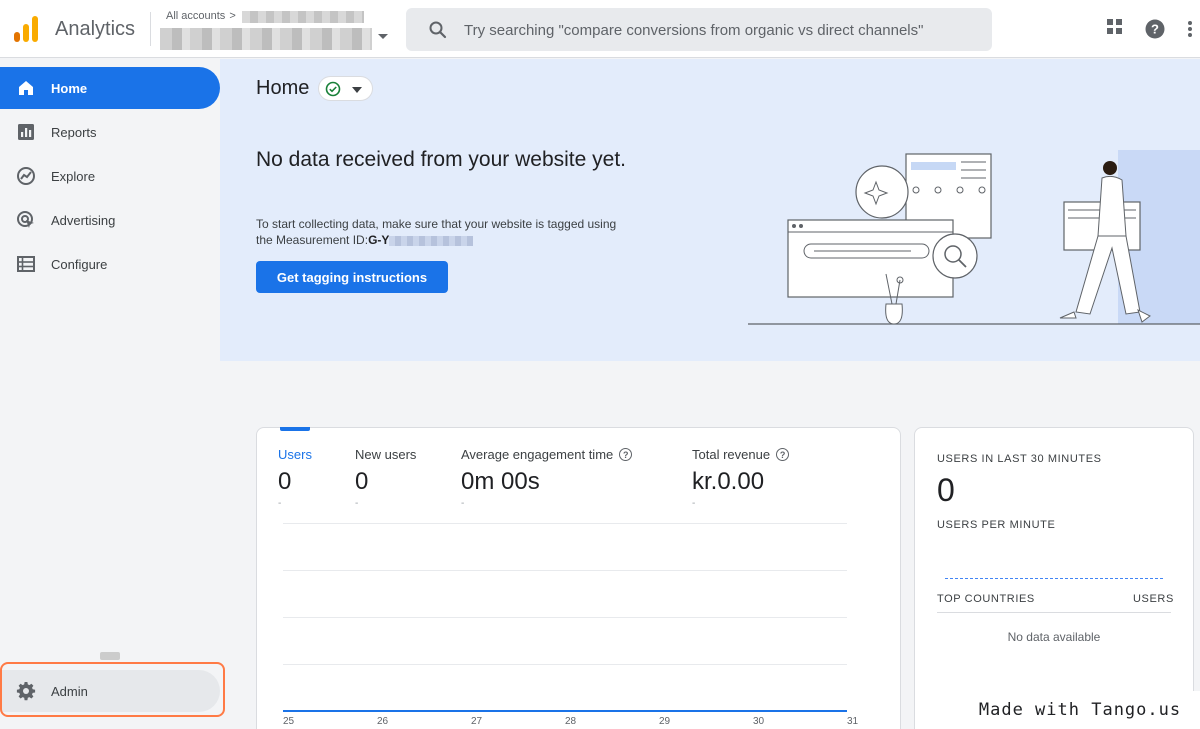 The width and height of the screenshot is (1200, 729). I want to click on metric-label: New users, so click(386, 454).